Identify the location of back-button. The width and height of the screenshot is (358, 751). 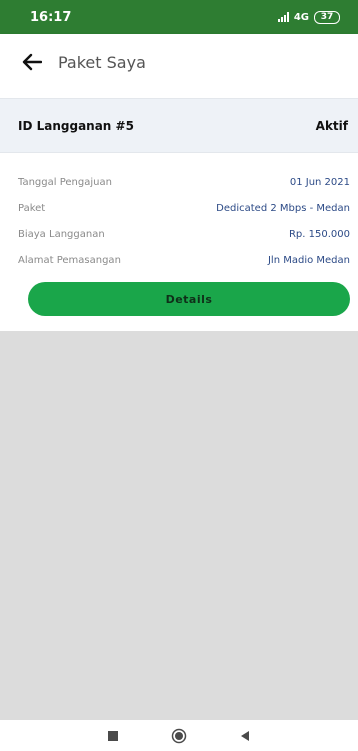
(32, 62).